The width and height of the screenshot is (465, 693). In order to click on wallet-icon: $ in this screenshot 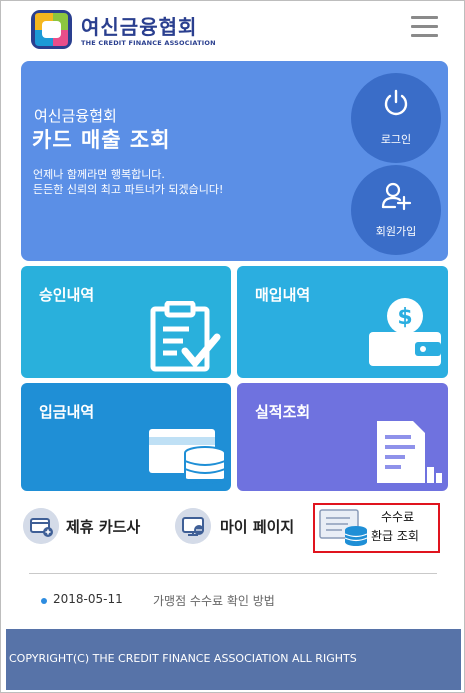, I will do `click(405, 332)`.